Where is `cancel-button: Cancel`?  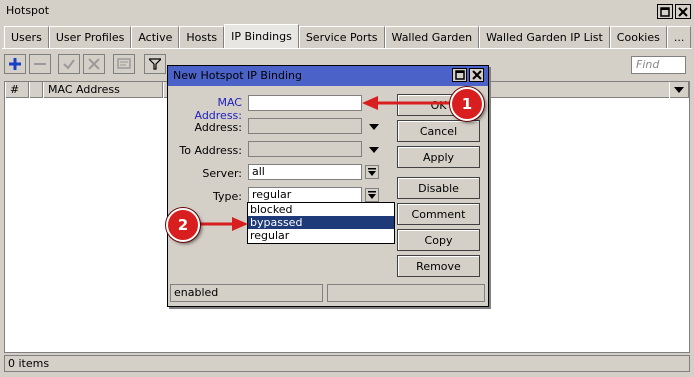 cancel-button: Cancel is located at coordinates (438, 131).